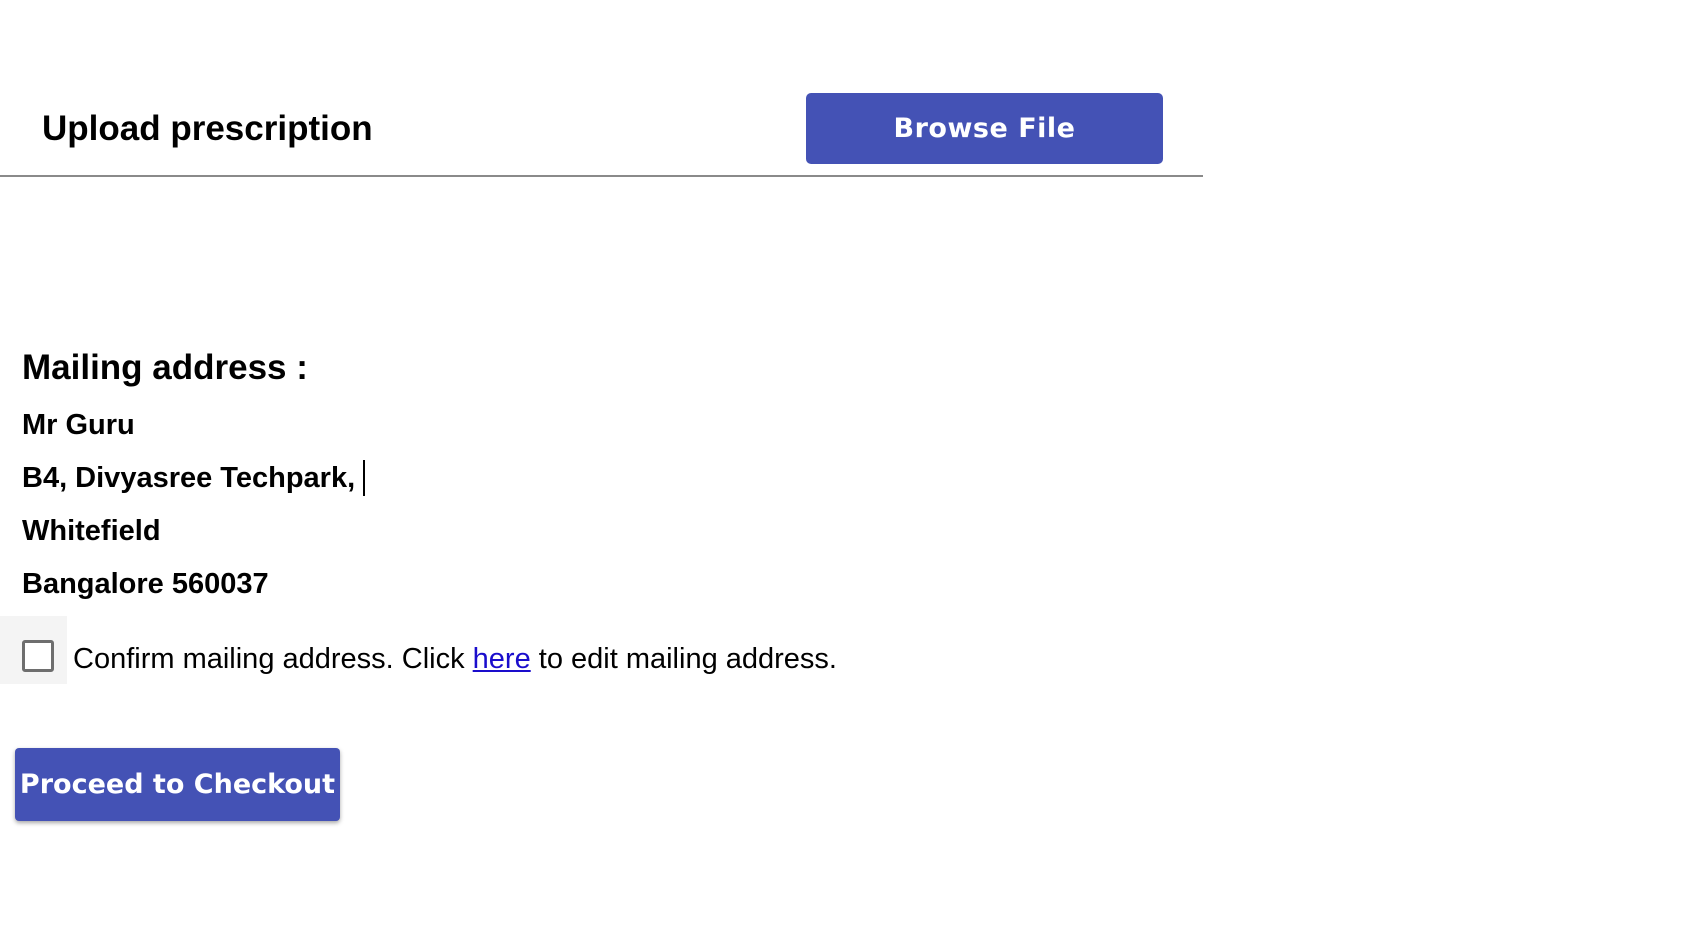 Image resolution: width=1682 pixels, height=952 pixels. Describe the element at coordinates (502, 659) in the screenshot. I see `edit-address-link: here` at that location.